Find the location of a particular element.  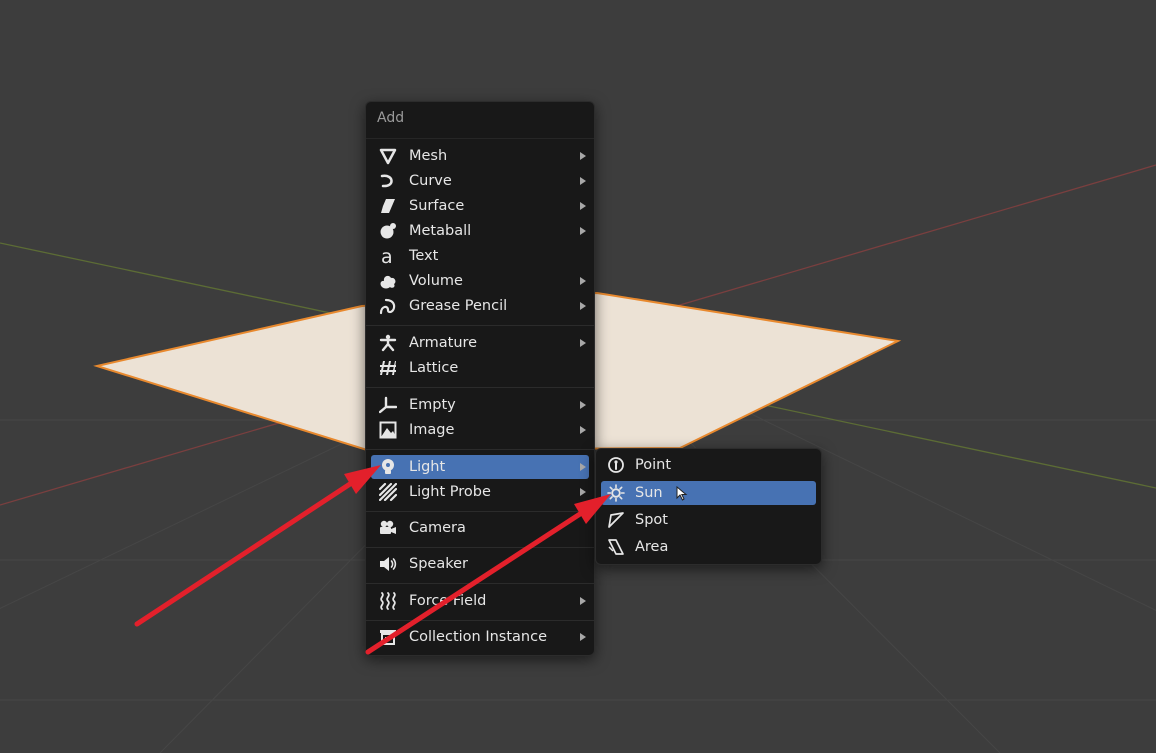

menu-item-label: Armature is located at coordinates (443, 343).